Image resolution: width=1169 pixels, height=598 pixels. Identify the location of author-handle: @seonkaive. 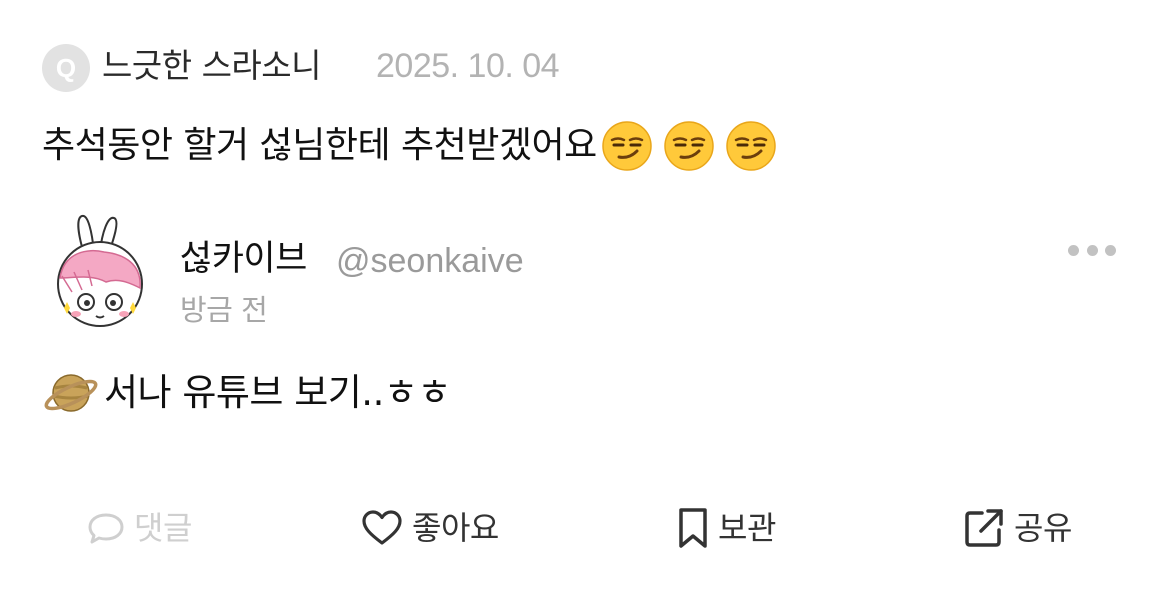
(430, 261).